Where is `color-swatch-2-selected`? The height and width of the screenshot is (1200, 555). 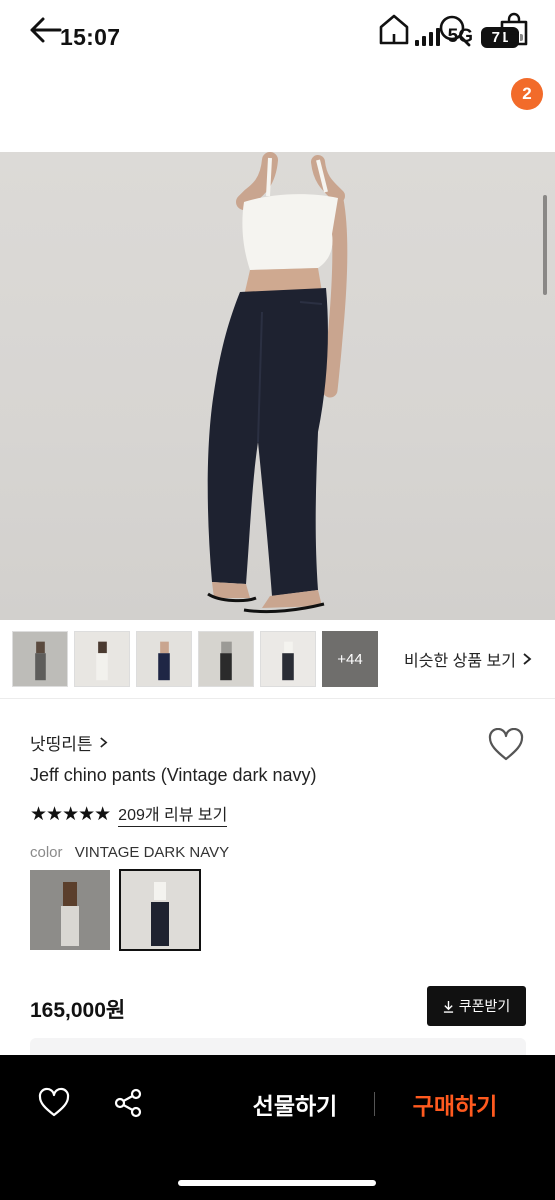
color-swatch-2-selected is located at coordinates (160, 910).